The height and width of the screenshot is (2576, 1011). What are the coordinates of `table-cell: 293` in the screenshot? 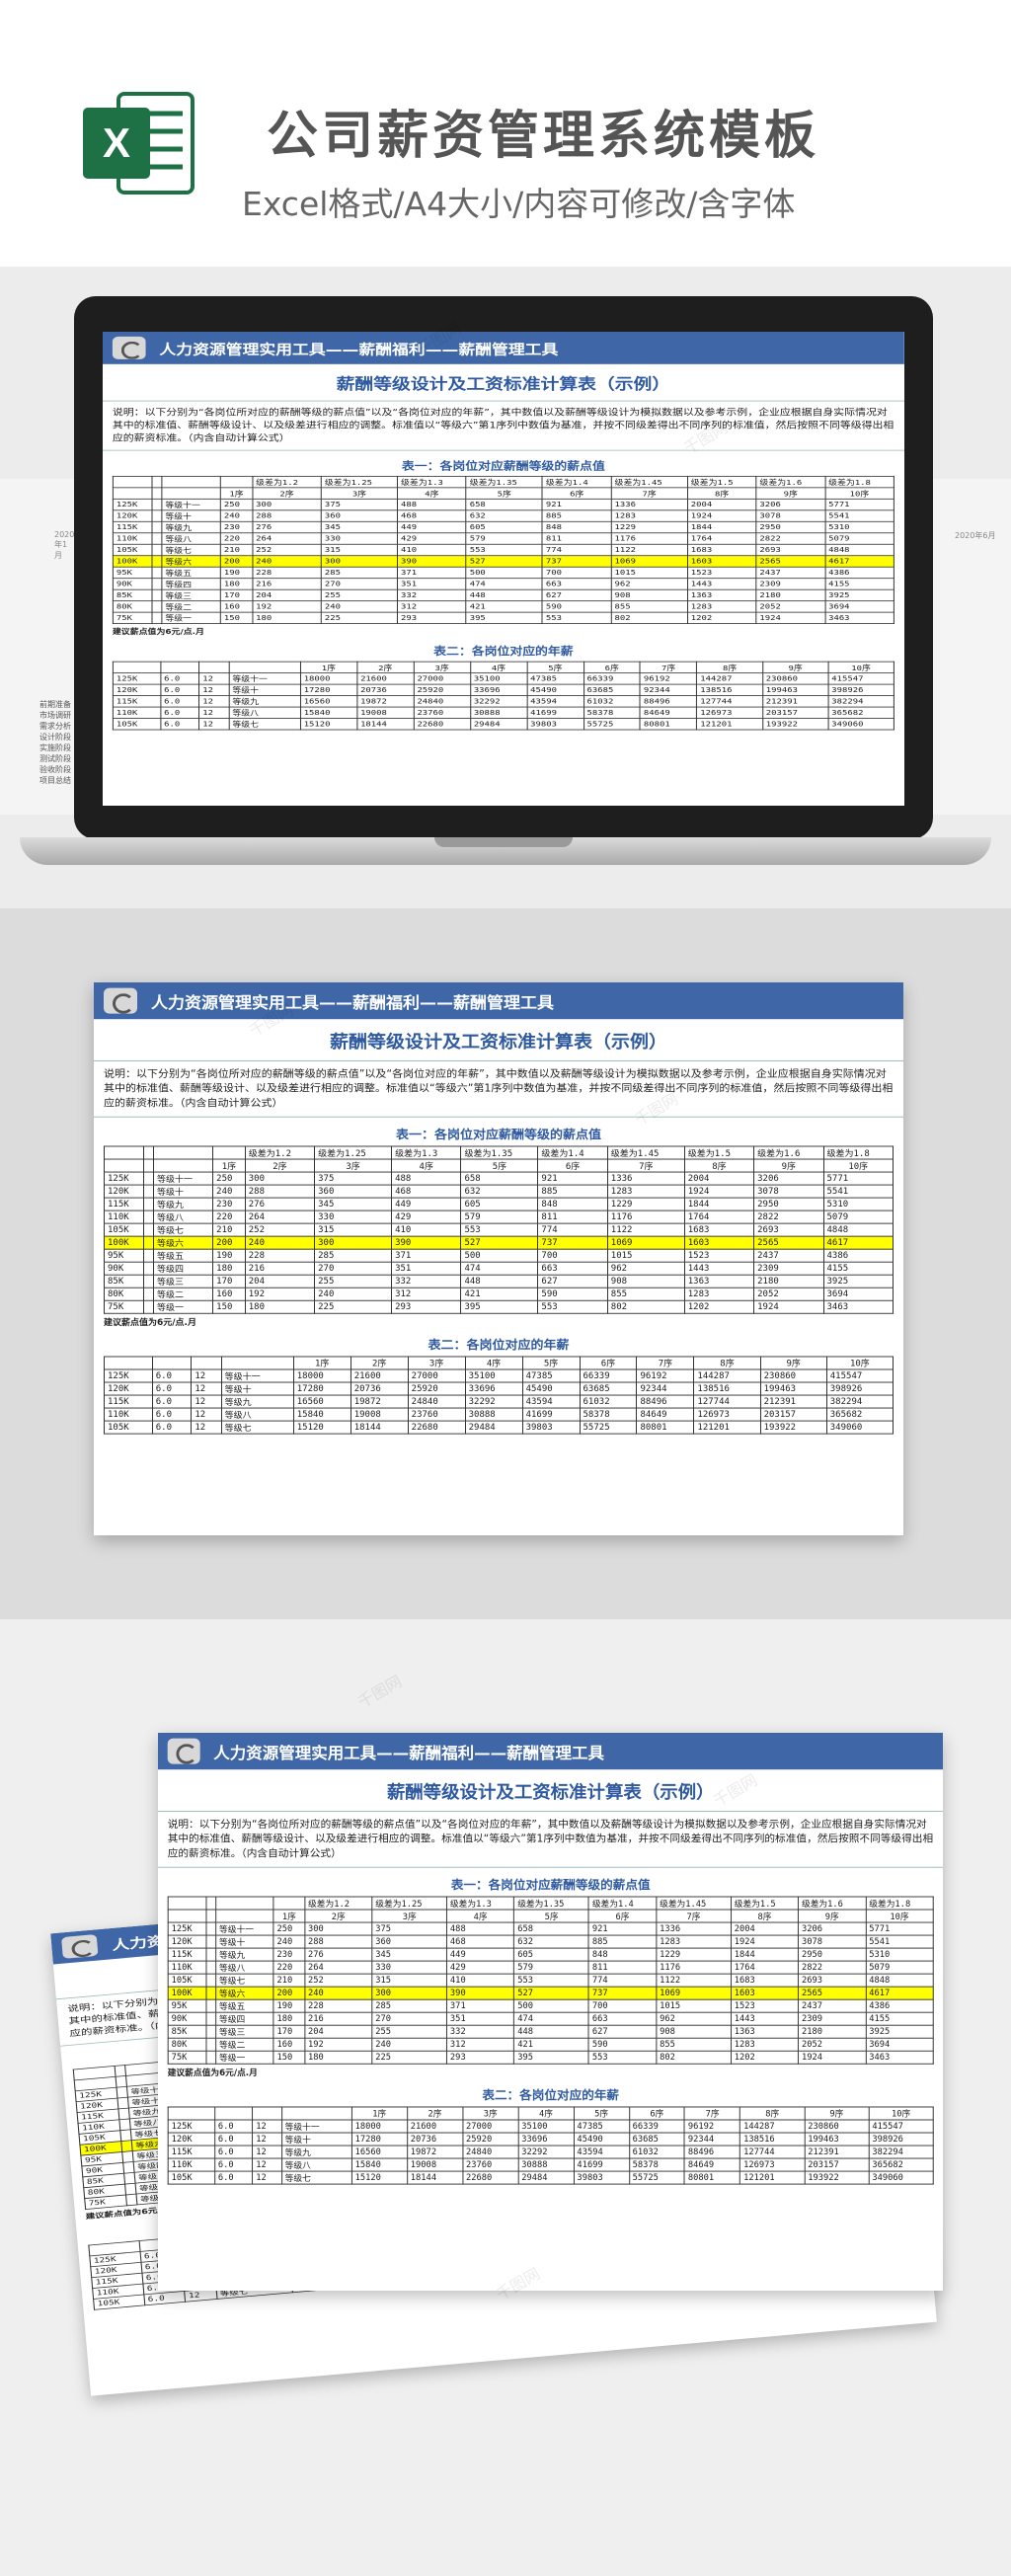 It's located at (432, 618).